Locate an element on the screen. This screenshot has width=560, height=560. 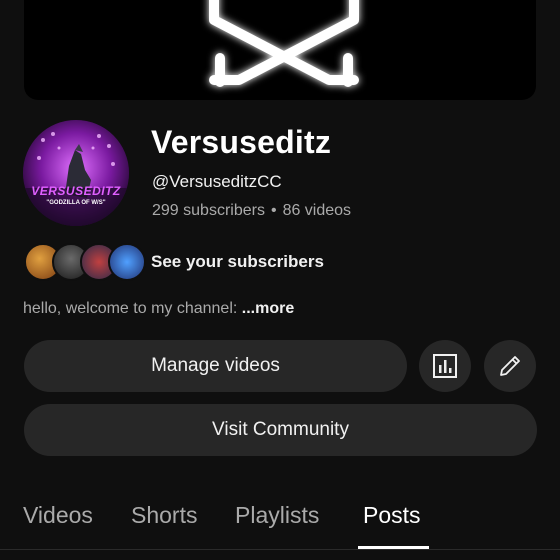
visit-community-button: Visit Community is located at coordinates (280, 430).